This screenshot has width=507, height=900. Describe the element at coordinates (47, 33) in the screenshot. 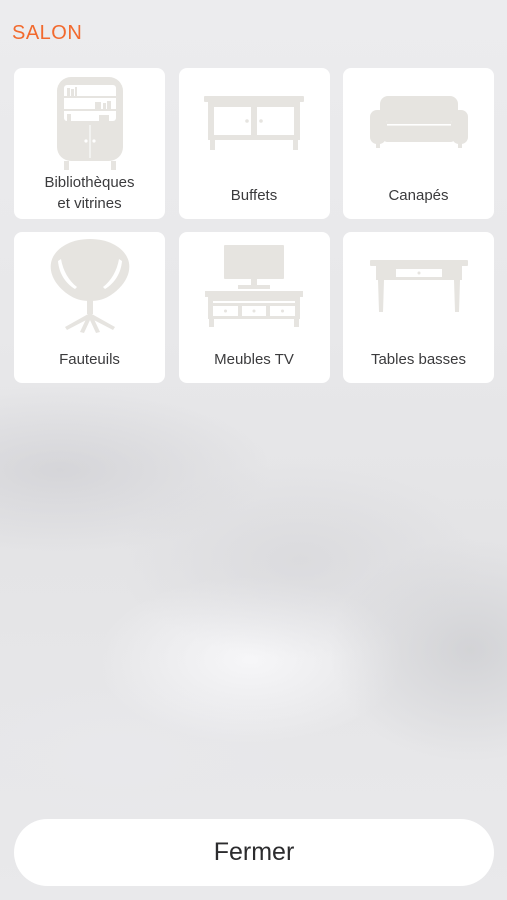

I see `section-title: SALON` at that location.